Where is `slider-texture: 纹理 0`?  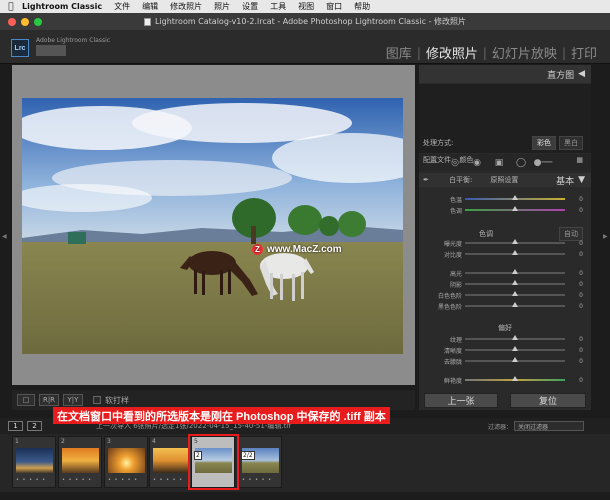 slider-texture: 纹理 0 is located at coordinates (503, 339).